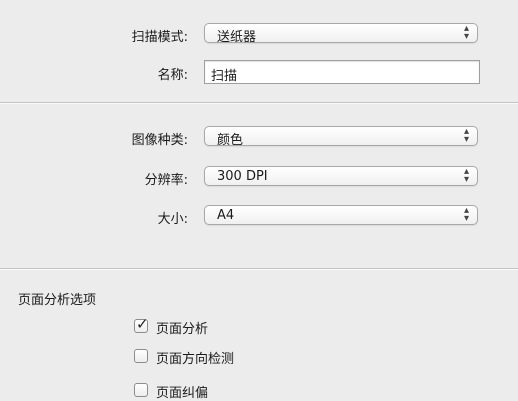 This screenshot has width=518, height=401. What do you see at coordinates (195, 359) in the screenshot?
I see `option-label: 页面方向检测` at bounding box center [195, 359].